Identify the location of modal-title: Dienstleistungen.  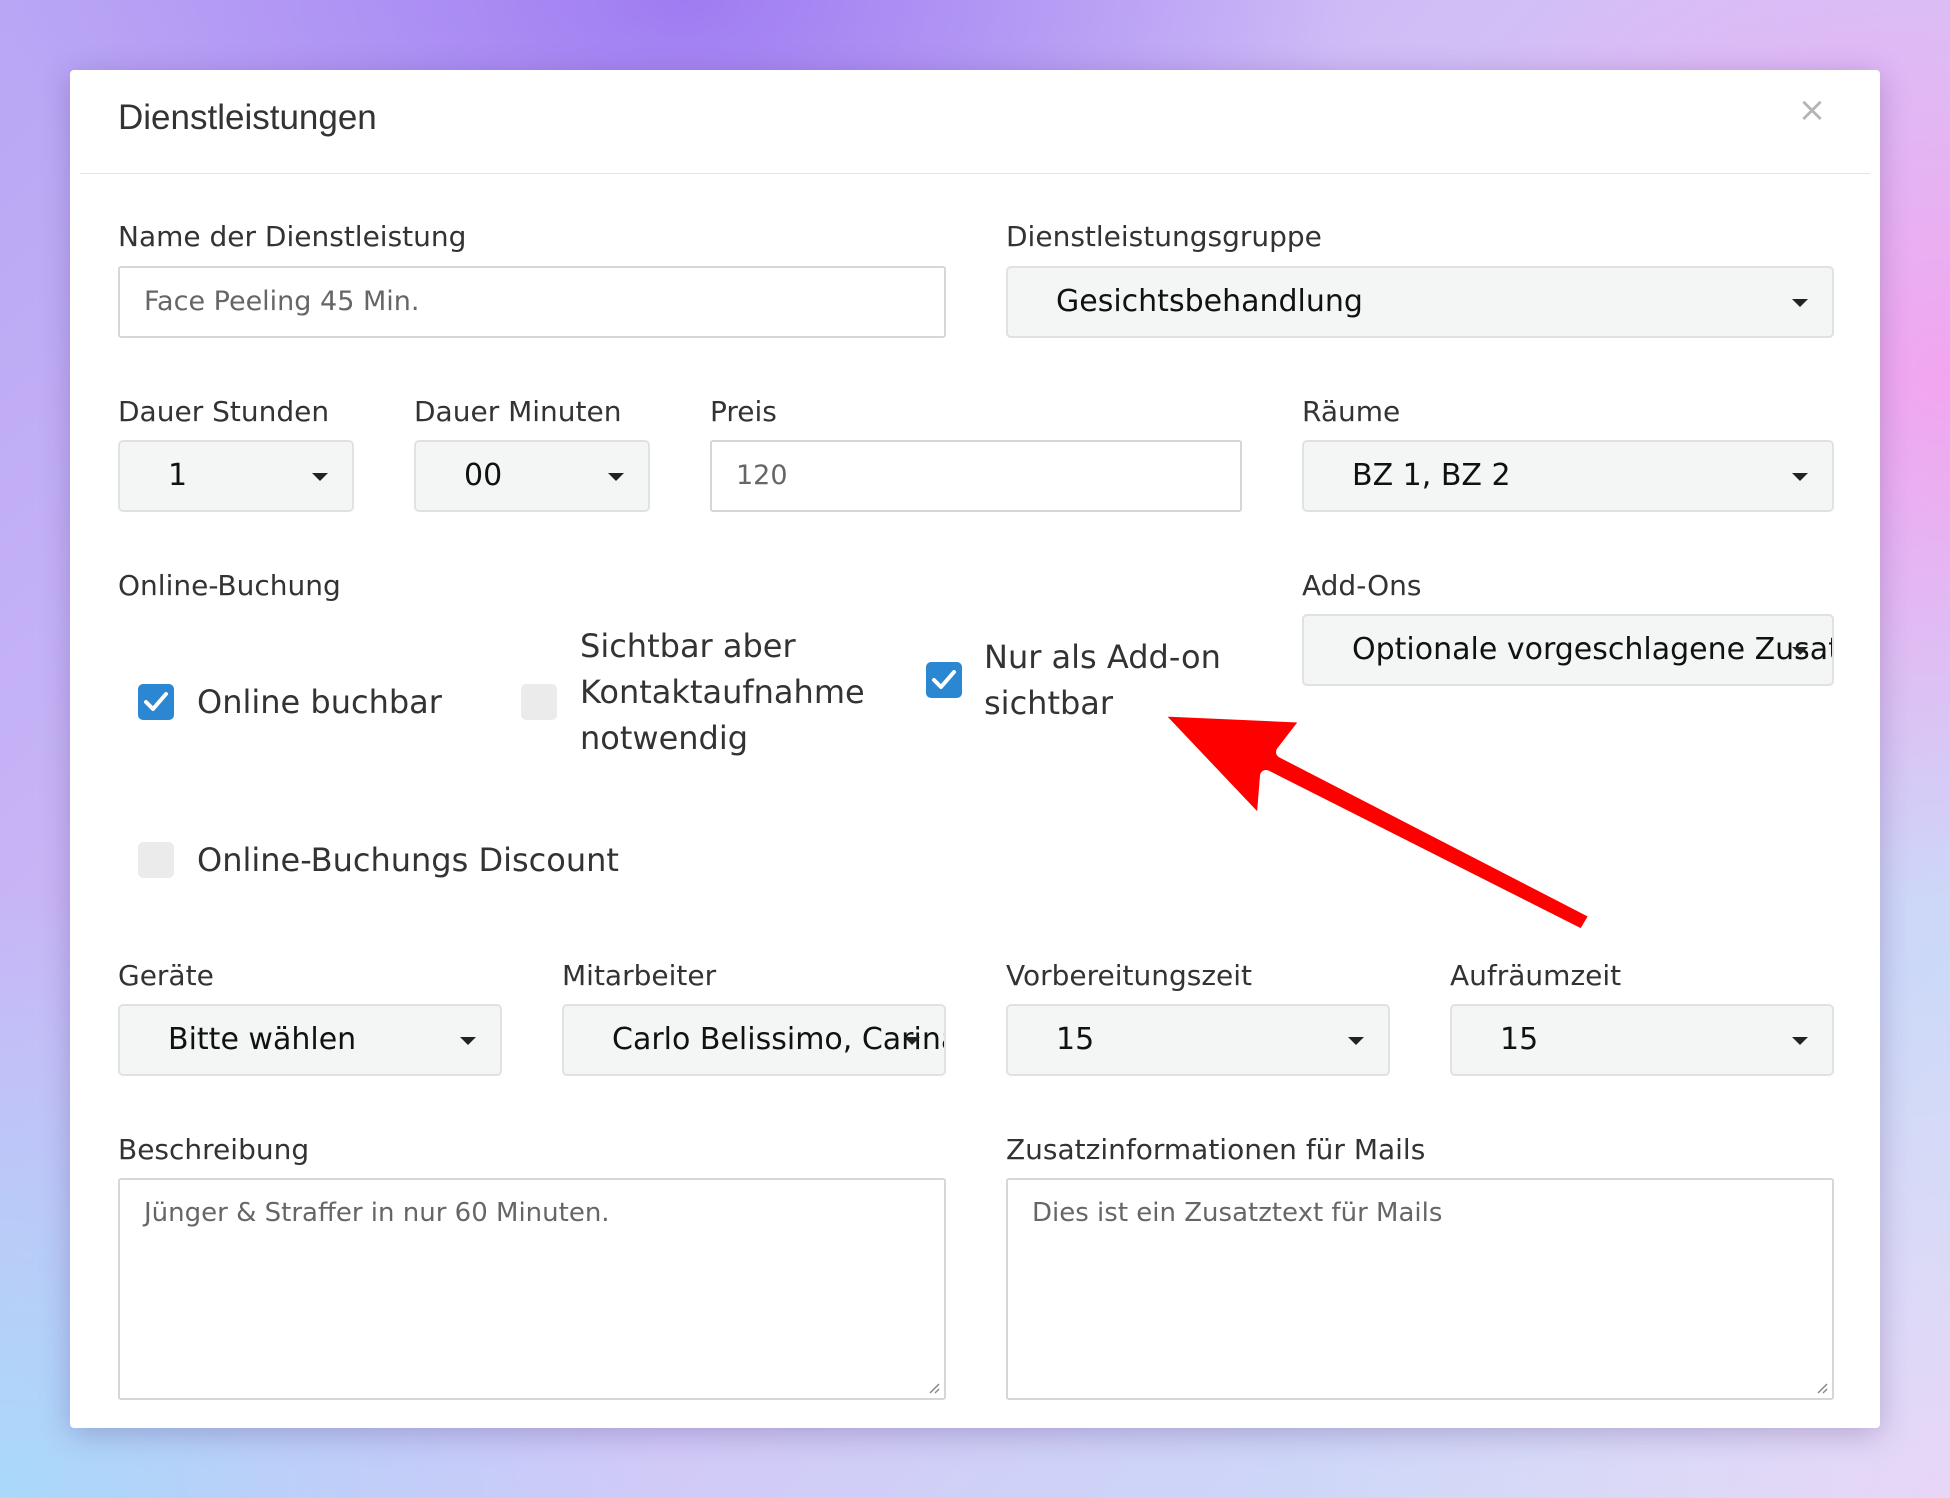
(247, 117).